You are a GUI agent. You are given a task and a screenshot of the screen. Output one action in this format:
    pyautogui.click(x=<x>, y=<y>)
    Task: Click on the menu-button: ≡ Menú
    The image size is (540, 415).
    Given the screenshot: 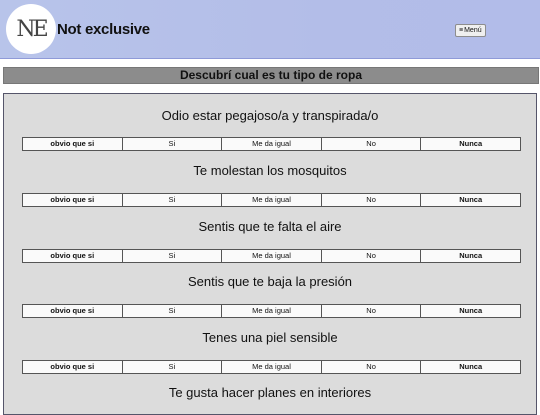 What is the action you would take?
    pyautogui.click(x=470, y=30)
    